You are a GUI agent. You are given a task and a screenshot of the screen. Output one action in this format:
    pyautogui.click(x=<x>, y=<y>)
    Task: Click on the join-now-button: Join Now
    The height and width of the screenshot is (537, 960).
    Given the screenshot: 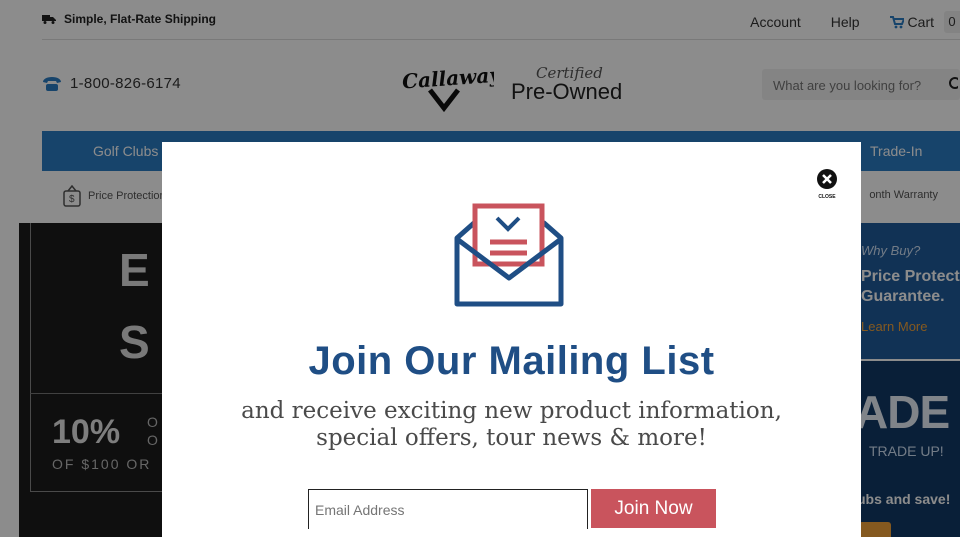 What is the action you would take?
    pyautogui.click(x=653, y=508)
    